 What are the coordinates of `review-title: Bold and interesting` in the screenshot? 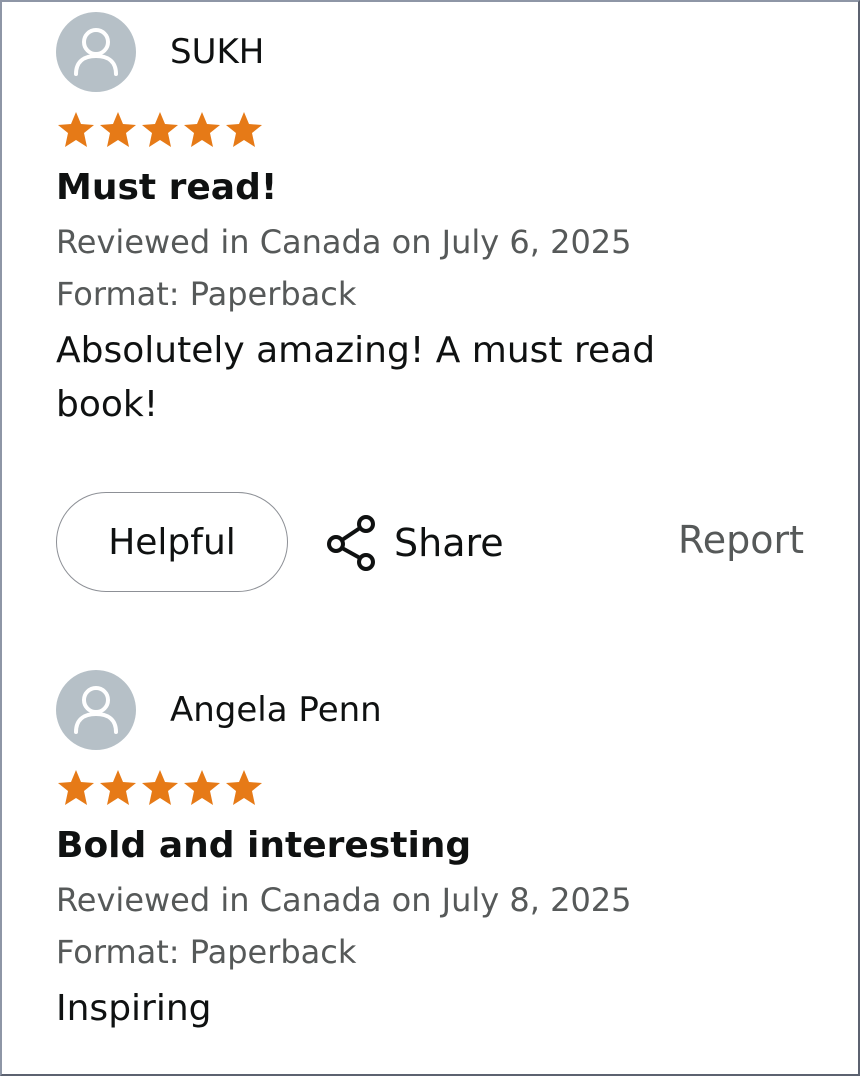 It's located at (446, 846).